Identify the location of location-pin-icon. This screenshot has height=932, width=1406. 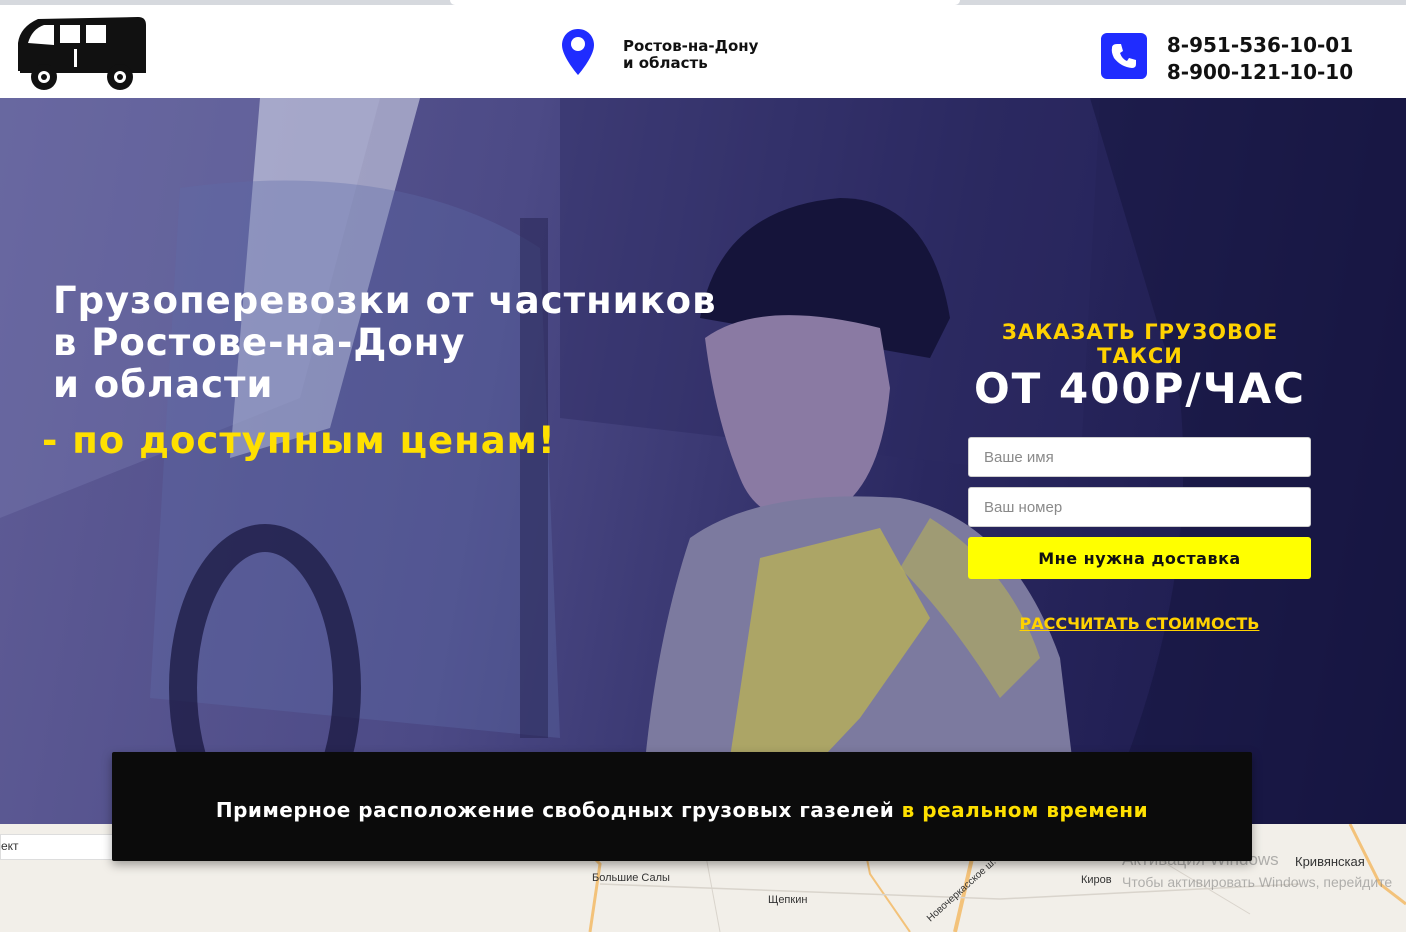
(578, 52).